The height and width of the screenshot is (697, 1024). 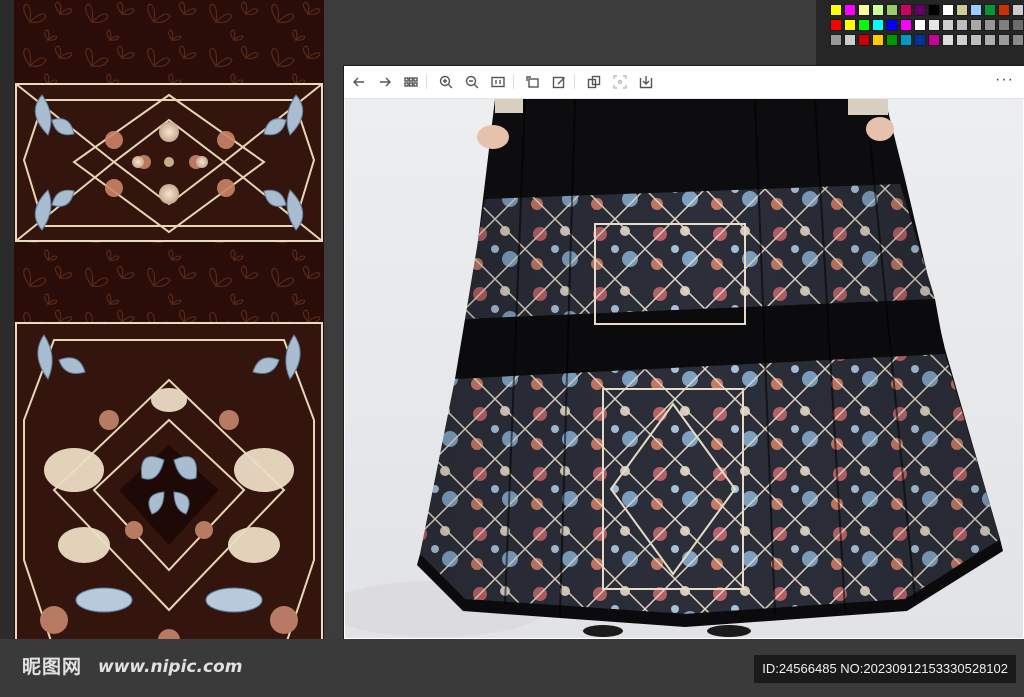 I want to click on image-id-watermark: ID:24566485 NO:20230912153330528102, so click(x=885, y=669).